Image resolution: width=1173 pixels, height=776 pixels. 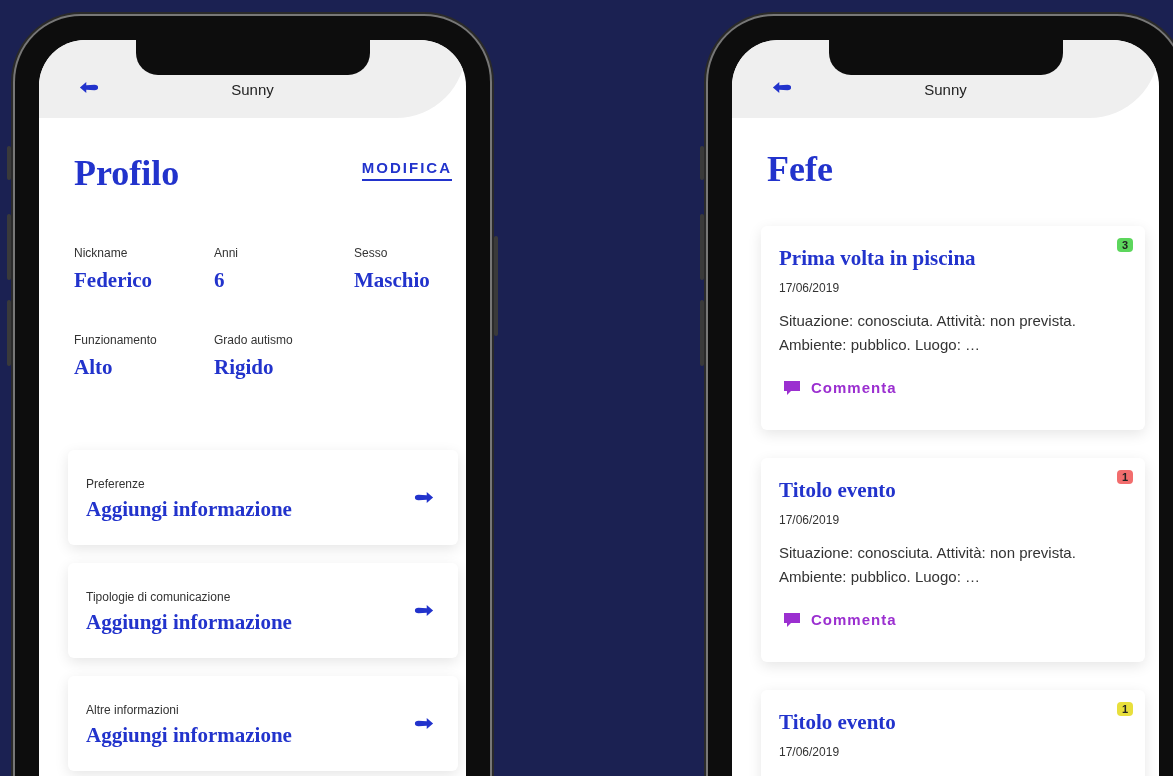 I want to click on info-card: Tipologie di comunicazione Aggiungi informazione, so click(x=263, y=610).